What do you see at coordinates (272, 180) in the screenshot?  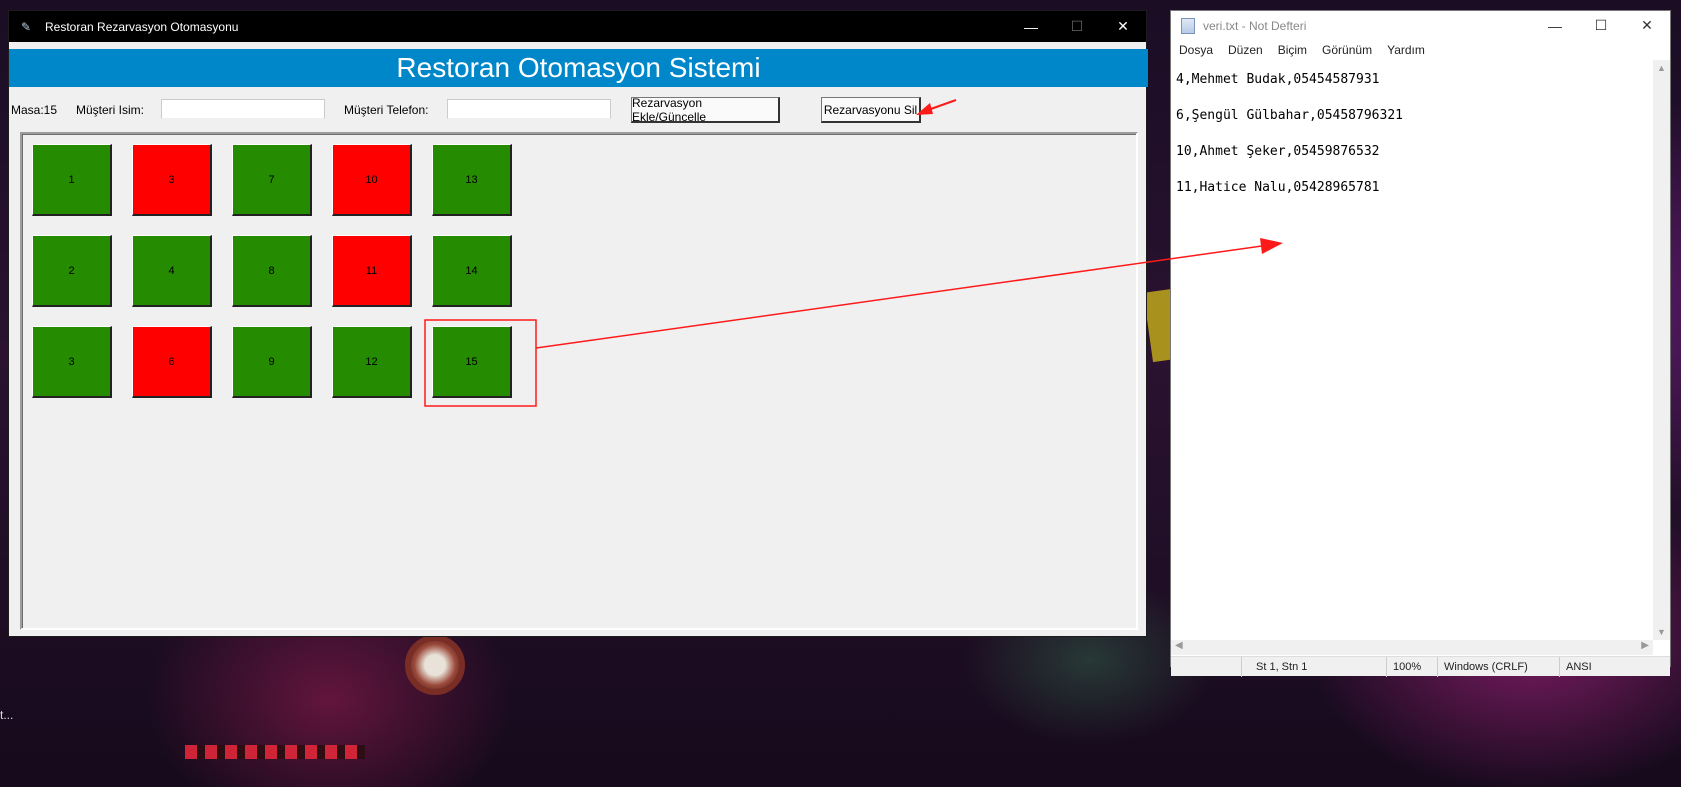 I see `table-button: 7` at bounding box center [272, 180].